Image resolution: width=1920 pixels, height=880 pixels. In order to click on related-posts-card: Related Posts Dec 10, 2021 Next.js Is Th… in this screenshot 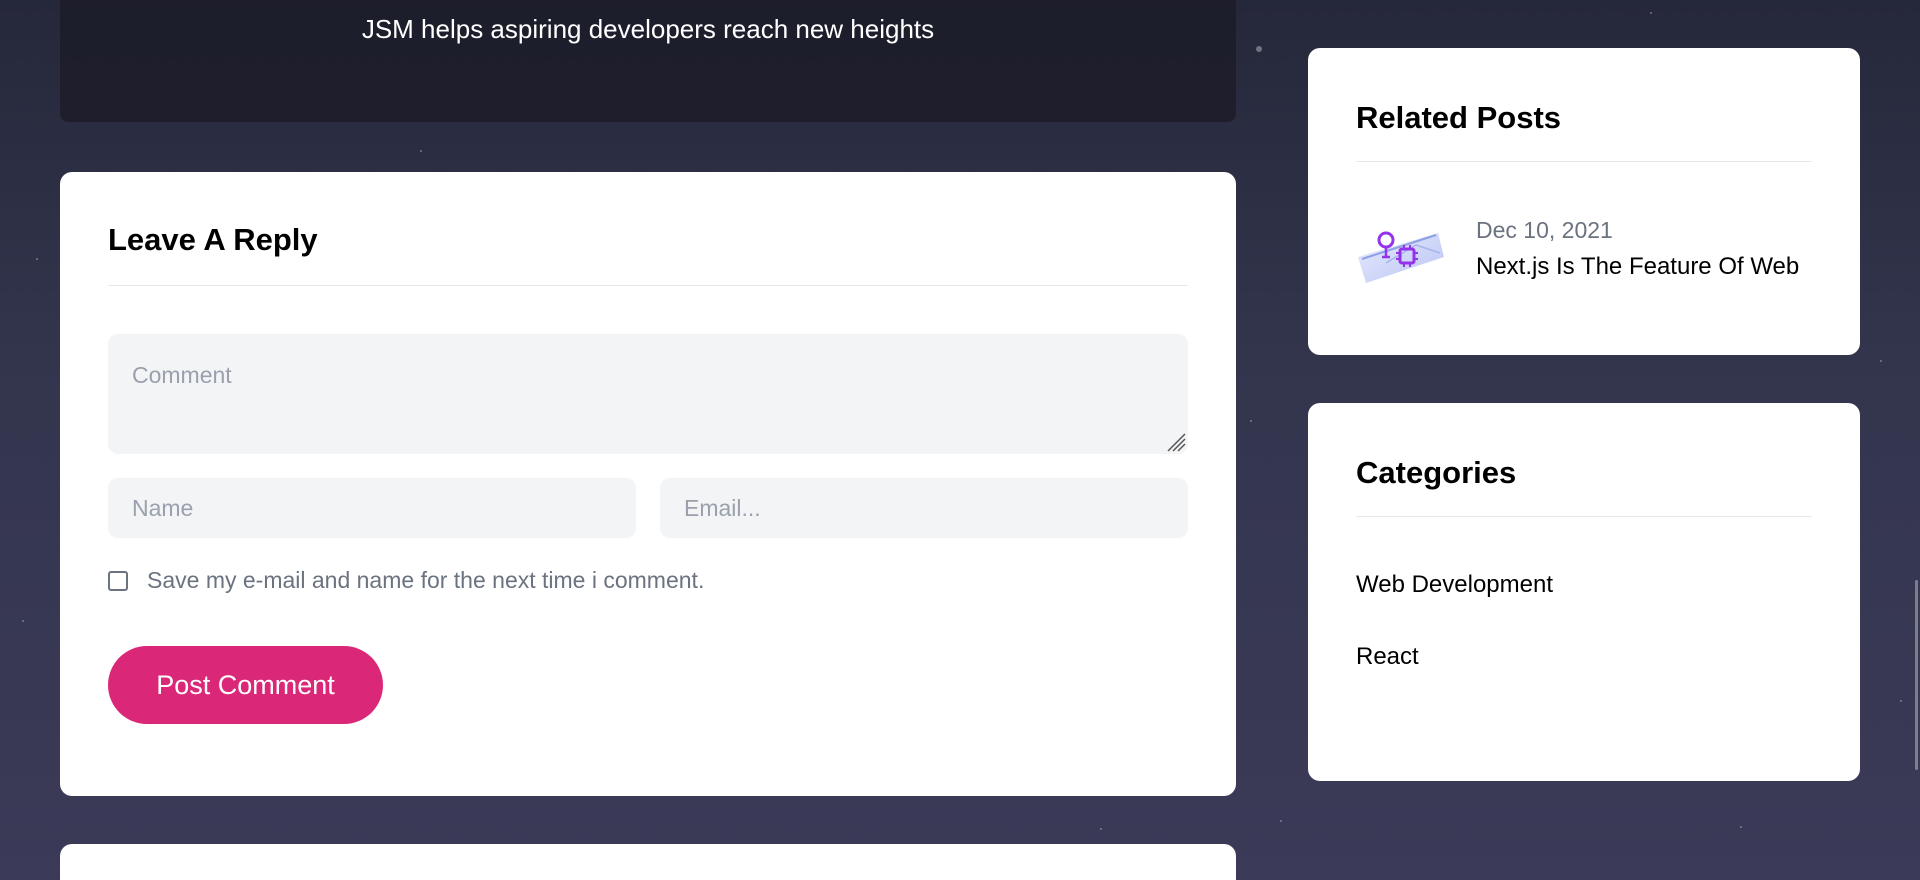, I will do `click(1584, 201)`.